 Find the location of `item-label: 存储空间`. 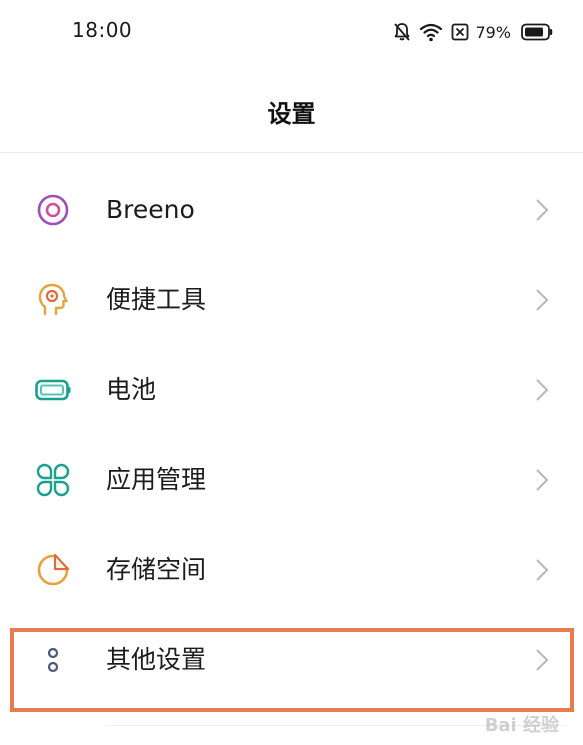

item-label: 存储空间 is located at coordinates (156, 569).